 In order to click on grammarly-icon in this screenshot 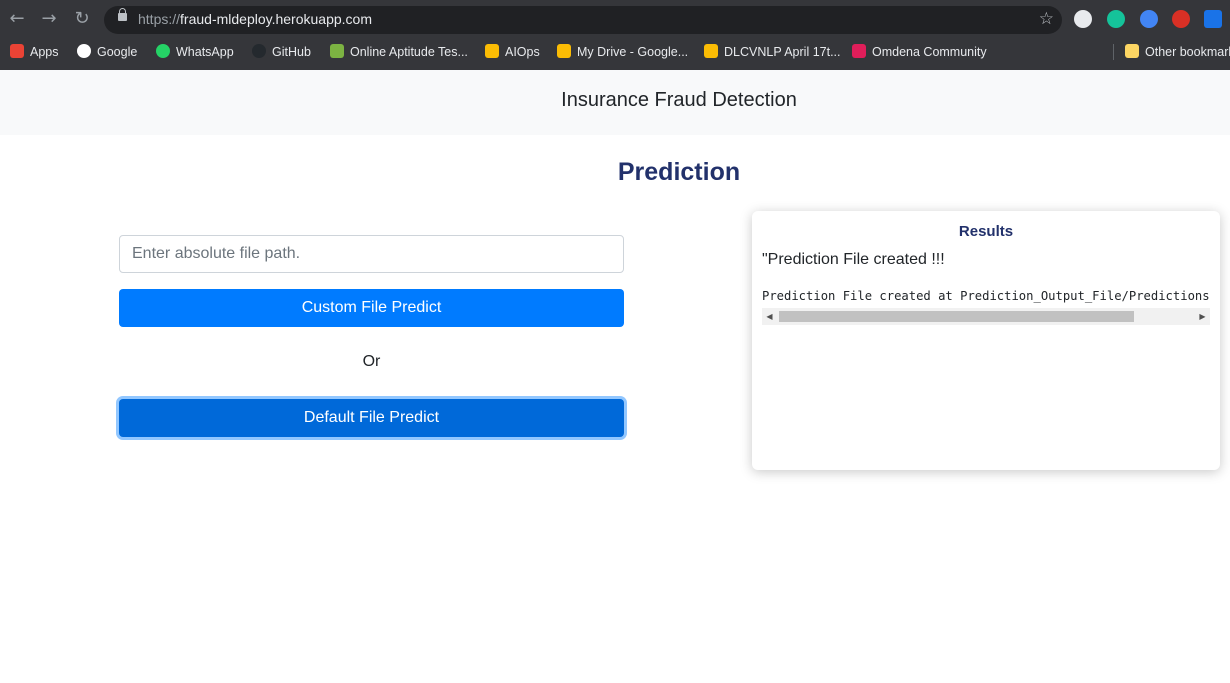, I will do `click(1116, 19)`.